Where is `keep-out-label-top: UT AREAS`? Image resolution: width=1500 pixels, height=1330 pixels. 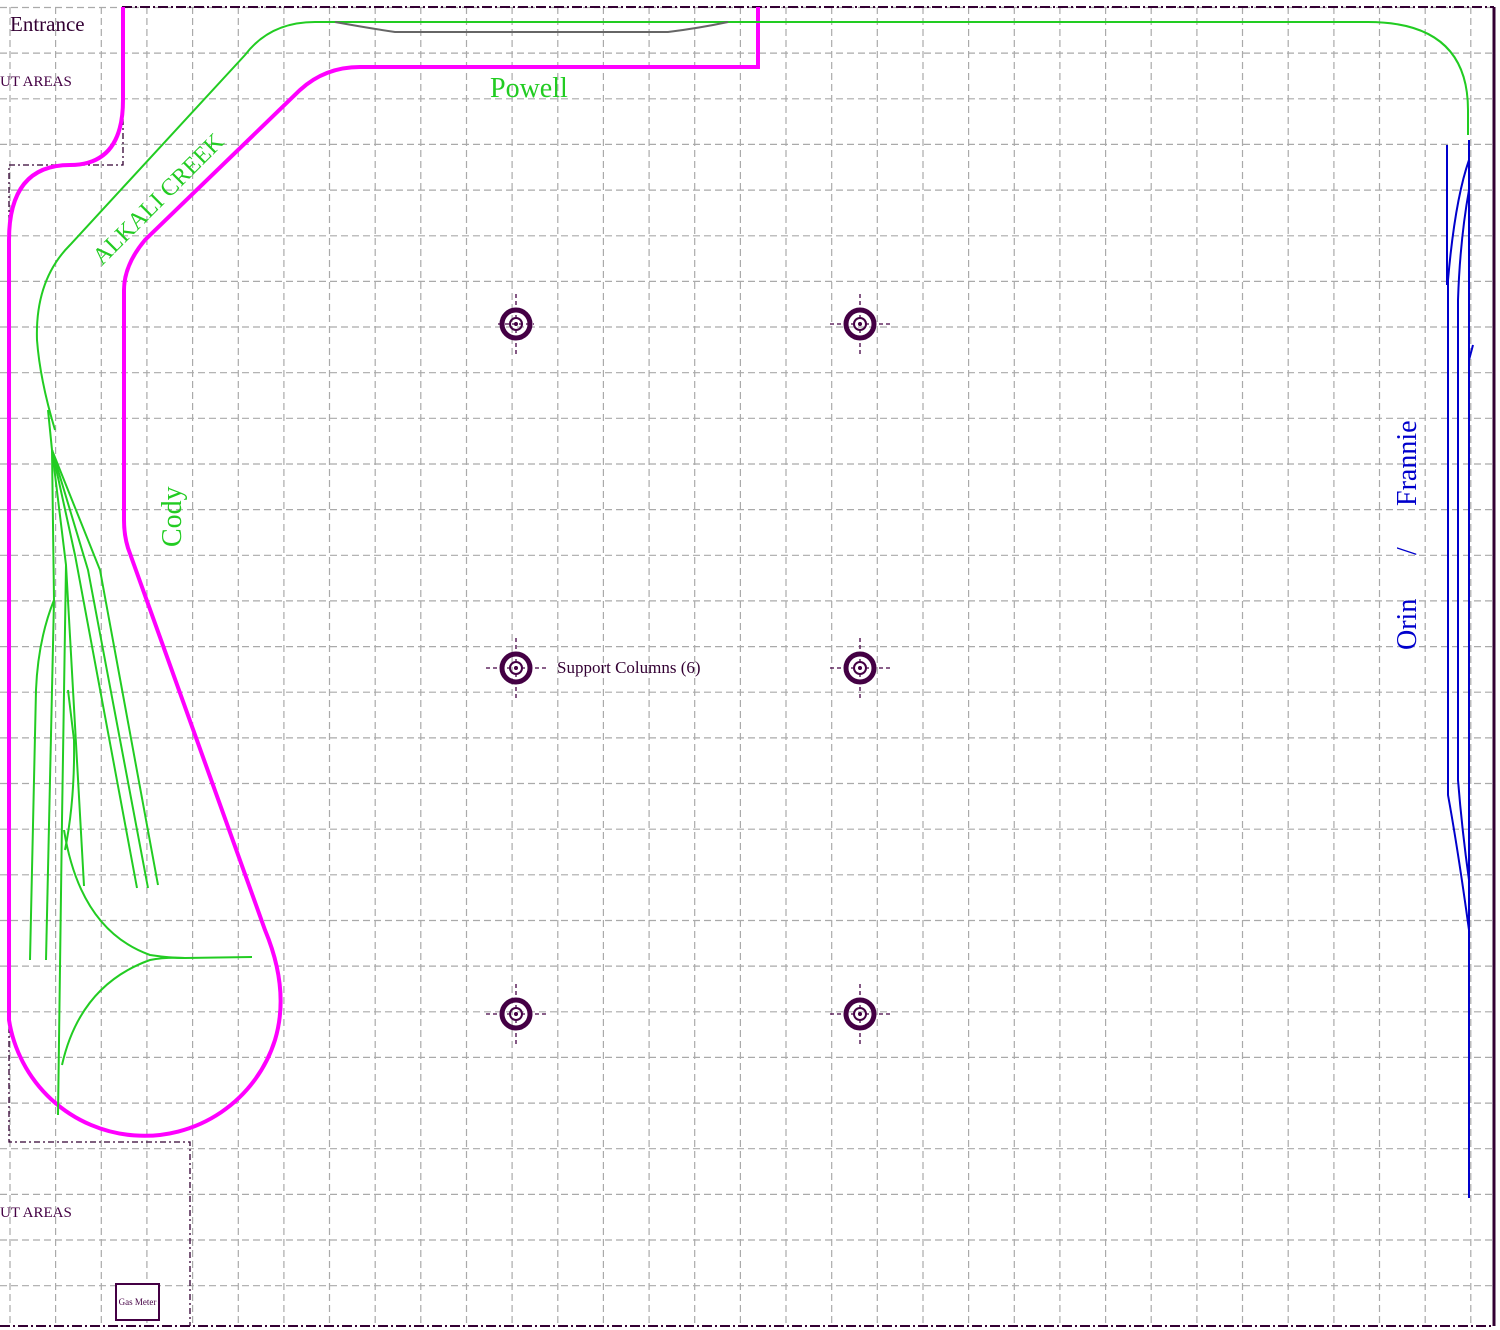
keep-out-label-top: UT AREAS is located at coordinates (36, 82).